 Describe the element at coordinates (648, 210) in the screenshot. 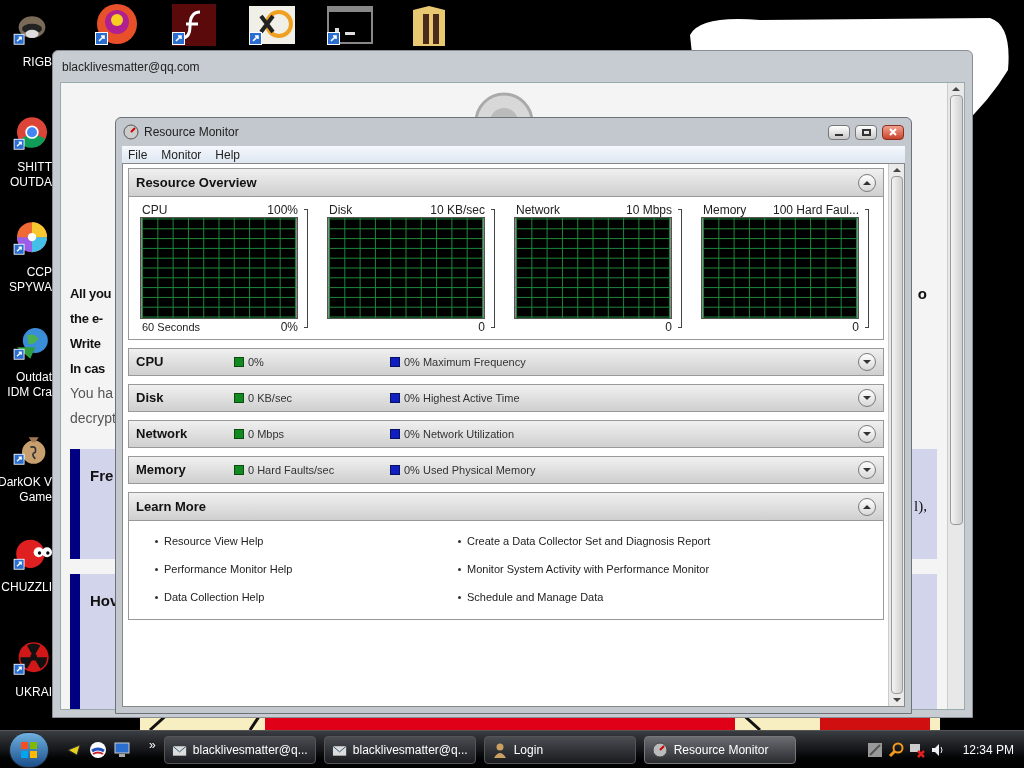

I see `graph-scale: 10 Mbps` at that location.